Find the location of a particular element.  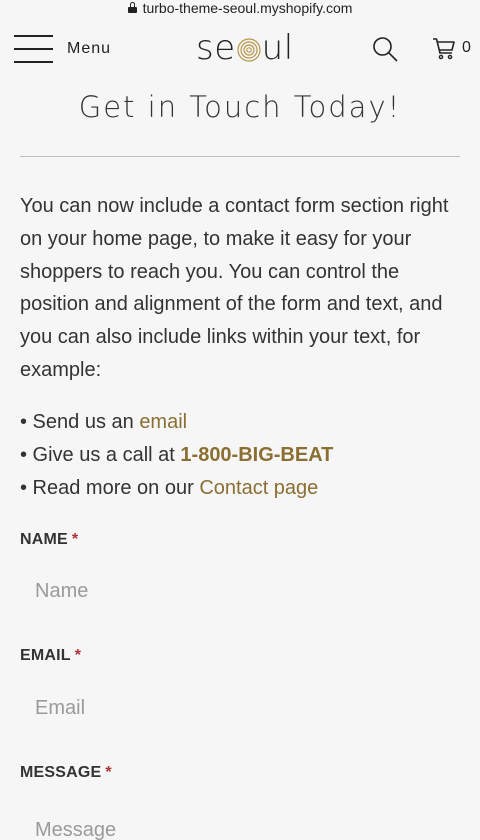

site-header: Menu se ul 0 is located at coordinates (240, 49).